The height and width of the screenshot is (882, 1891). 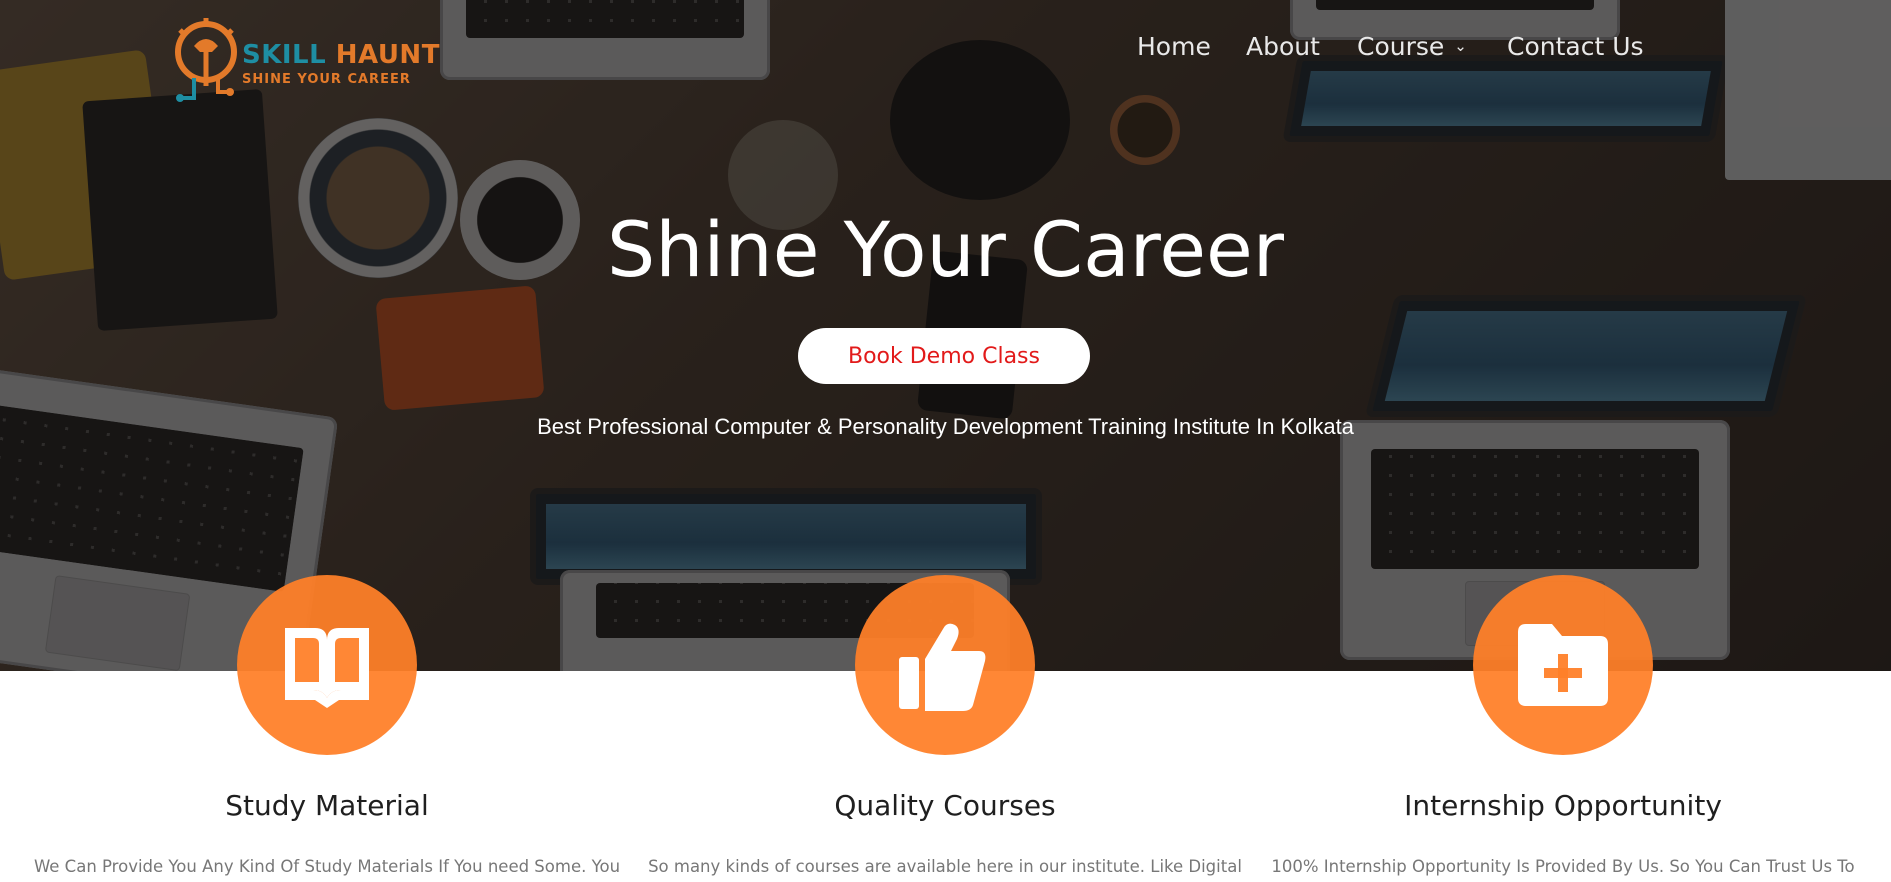 I want to click on site-logo: SKILL HAUNT SHINE YOUR CAREER, so click(x=307, y=65).